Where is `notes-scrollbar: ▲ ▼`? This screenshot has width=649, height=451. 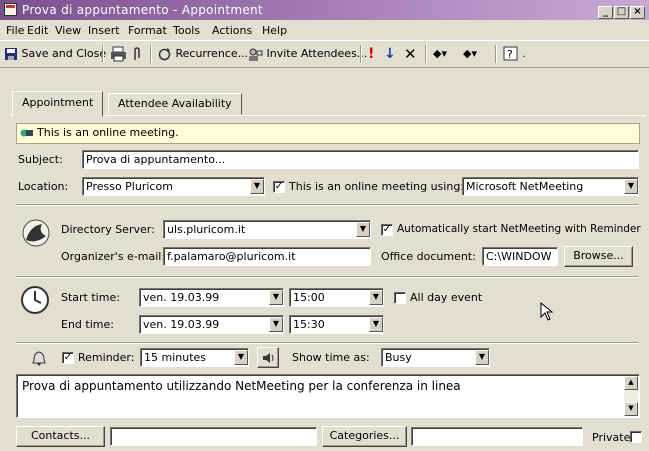
notes-scrollbar: ▲ ▼ is located at coordinates (631, 396).